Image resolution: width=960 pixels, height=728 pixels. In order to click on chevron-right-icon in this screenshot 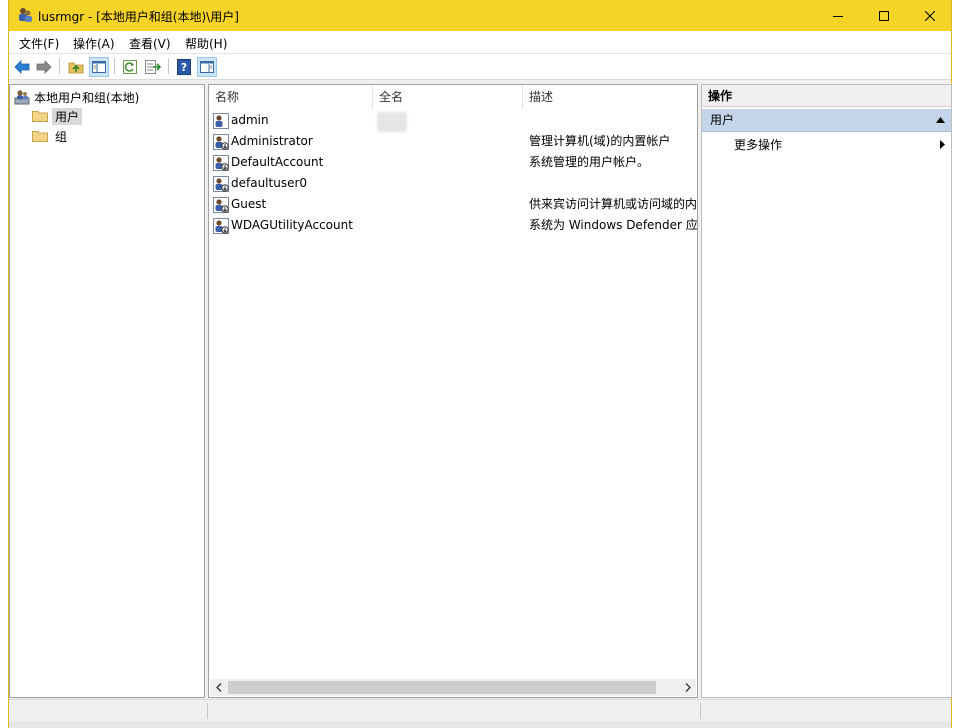, I will do `click(688, 687)`.